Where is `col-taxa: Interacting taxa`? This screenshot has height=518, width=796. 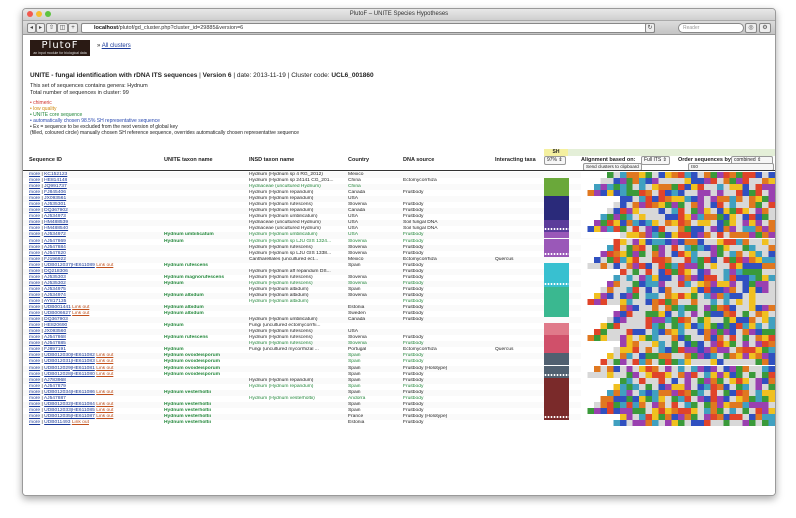
col-taxa: Interacting taxa is located at coordinates (515, 160).